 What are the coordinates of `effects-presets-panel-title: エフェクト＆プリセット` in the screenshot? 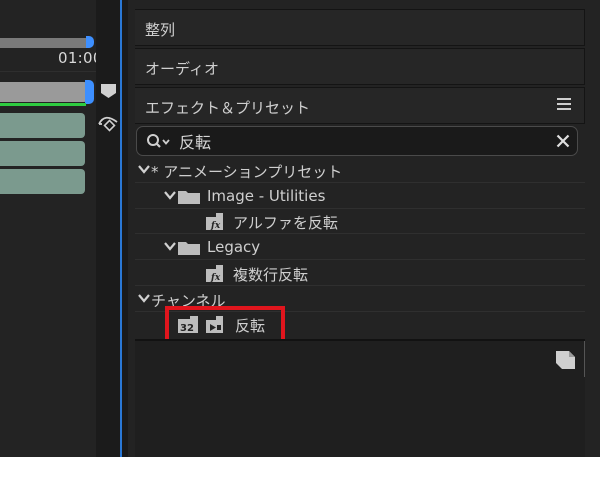 It's located at (228, 108).